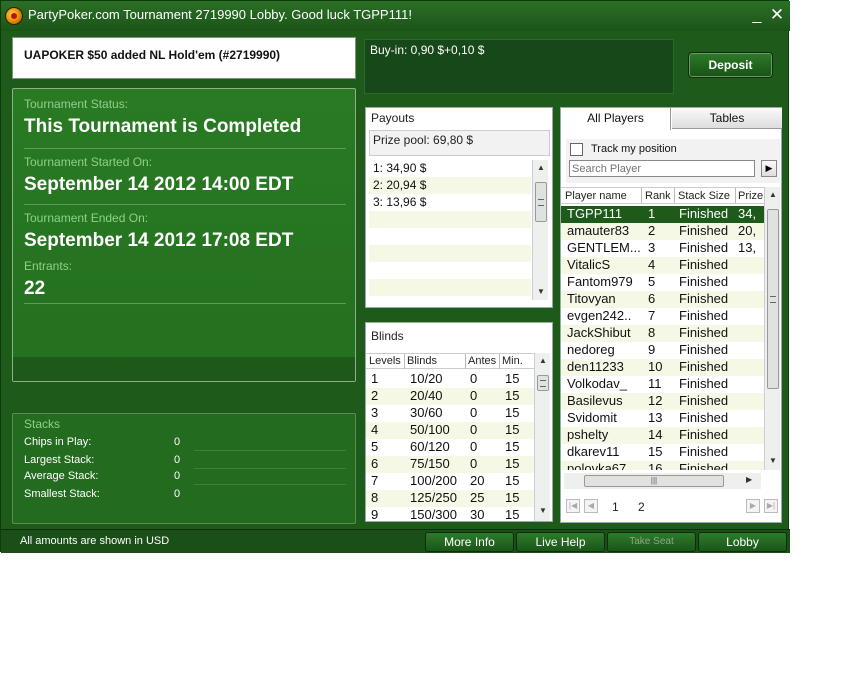  I want to click on player-name: Fantom979, so click(600, 281).